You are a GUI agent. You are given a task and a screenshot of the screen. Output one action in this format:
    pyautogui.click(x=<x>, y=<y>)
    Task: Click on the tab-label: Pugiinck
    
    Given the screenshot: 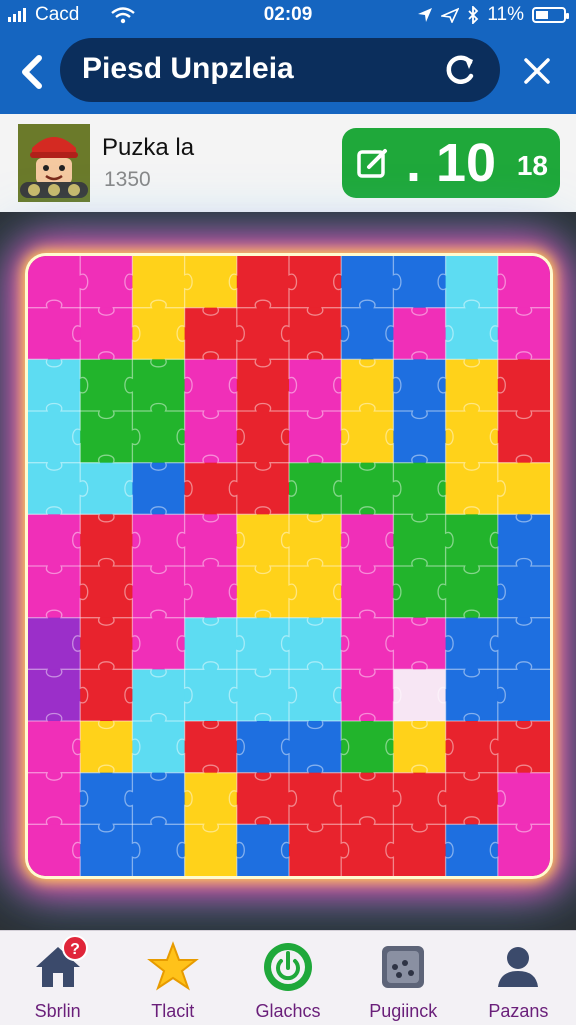 What is the action you would take?
    pyautogui.click(x=403, y=1011)
    